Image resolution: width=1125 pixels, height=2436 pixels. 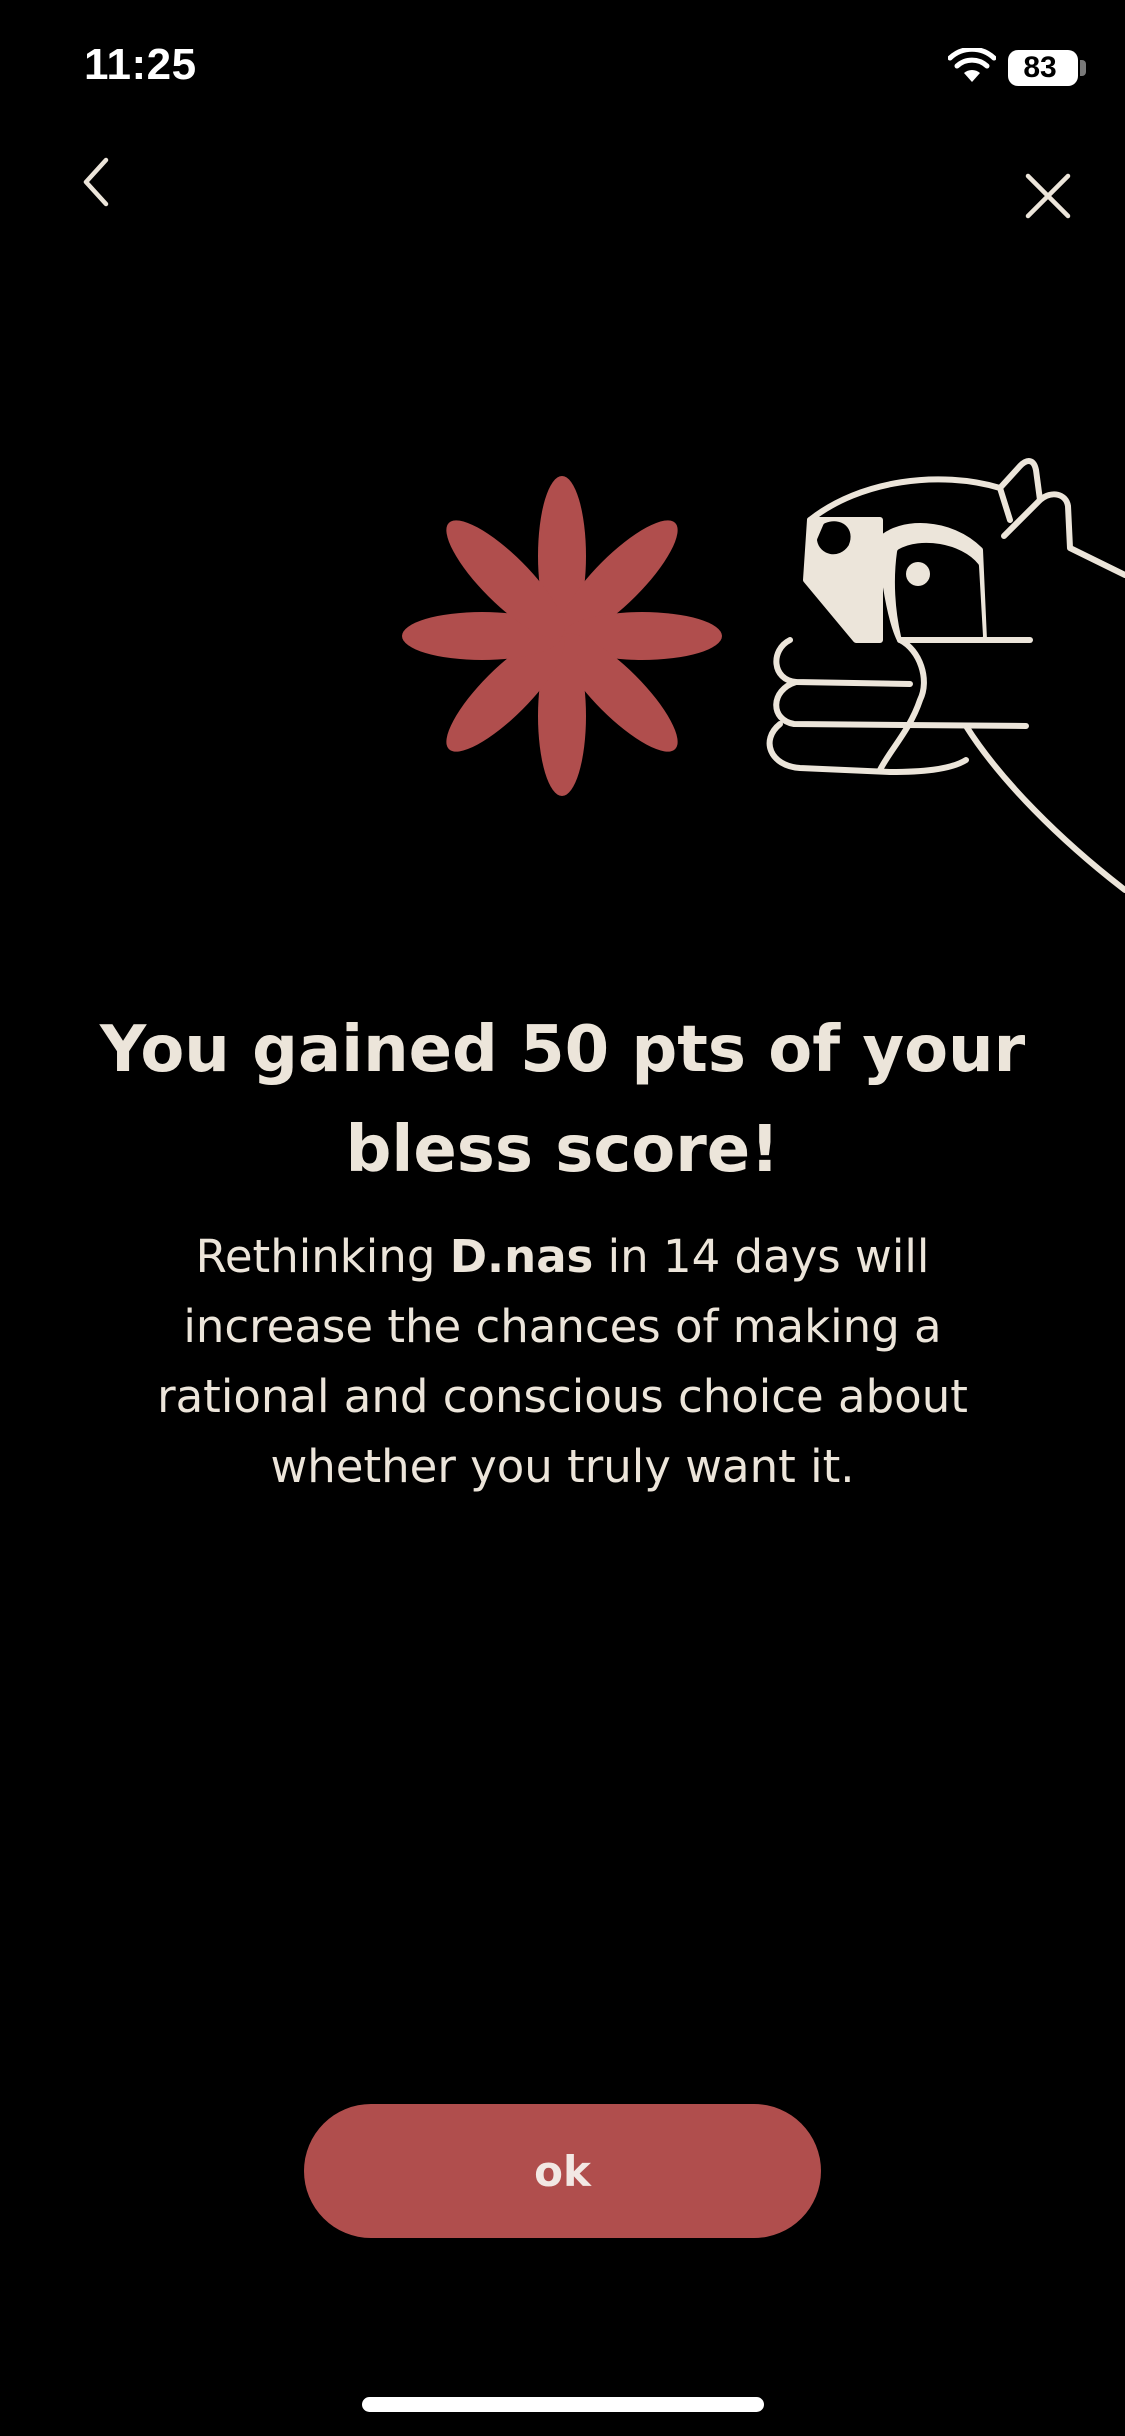 I want to click on headline: You gained 50 pts of your bless score!, so click(x=562, y=1100).